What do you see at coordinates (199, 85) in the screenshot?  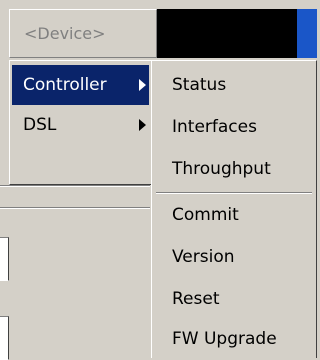 I see `submenu-item-label: Status` at bounding box center [199, 85].